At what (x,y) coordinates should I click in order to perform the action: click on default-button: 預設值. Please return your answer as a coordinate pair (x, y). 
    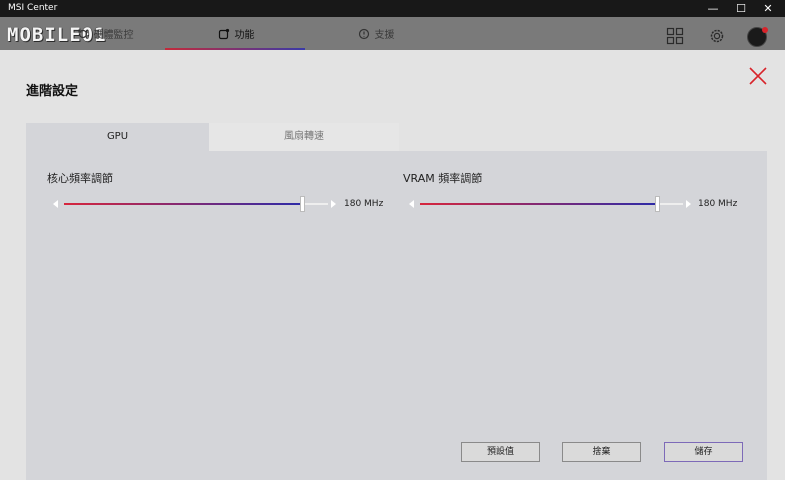
    Looking at the image, I should click on (500, 452).